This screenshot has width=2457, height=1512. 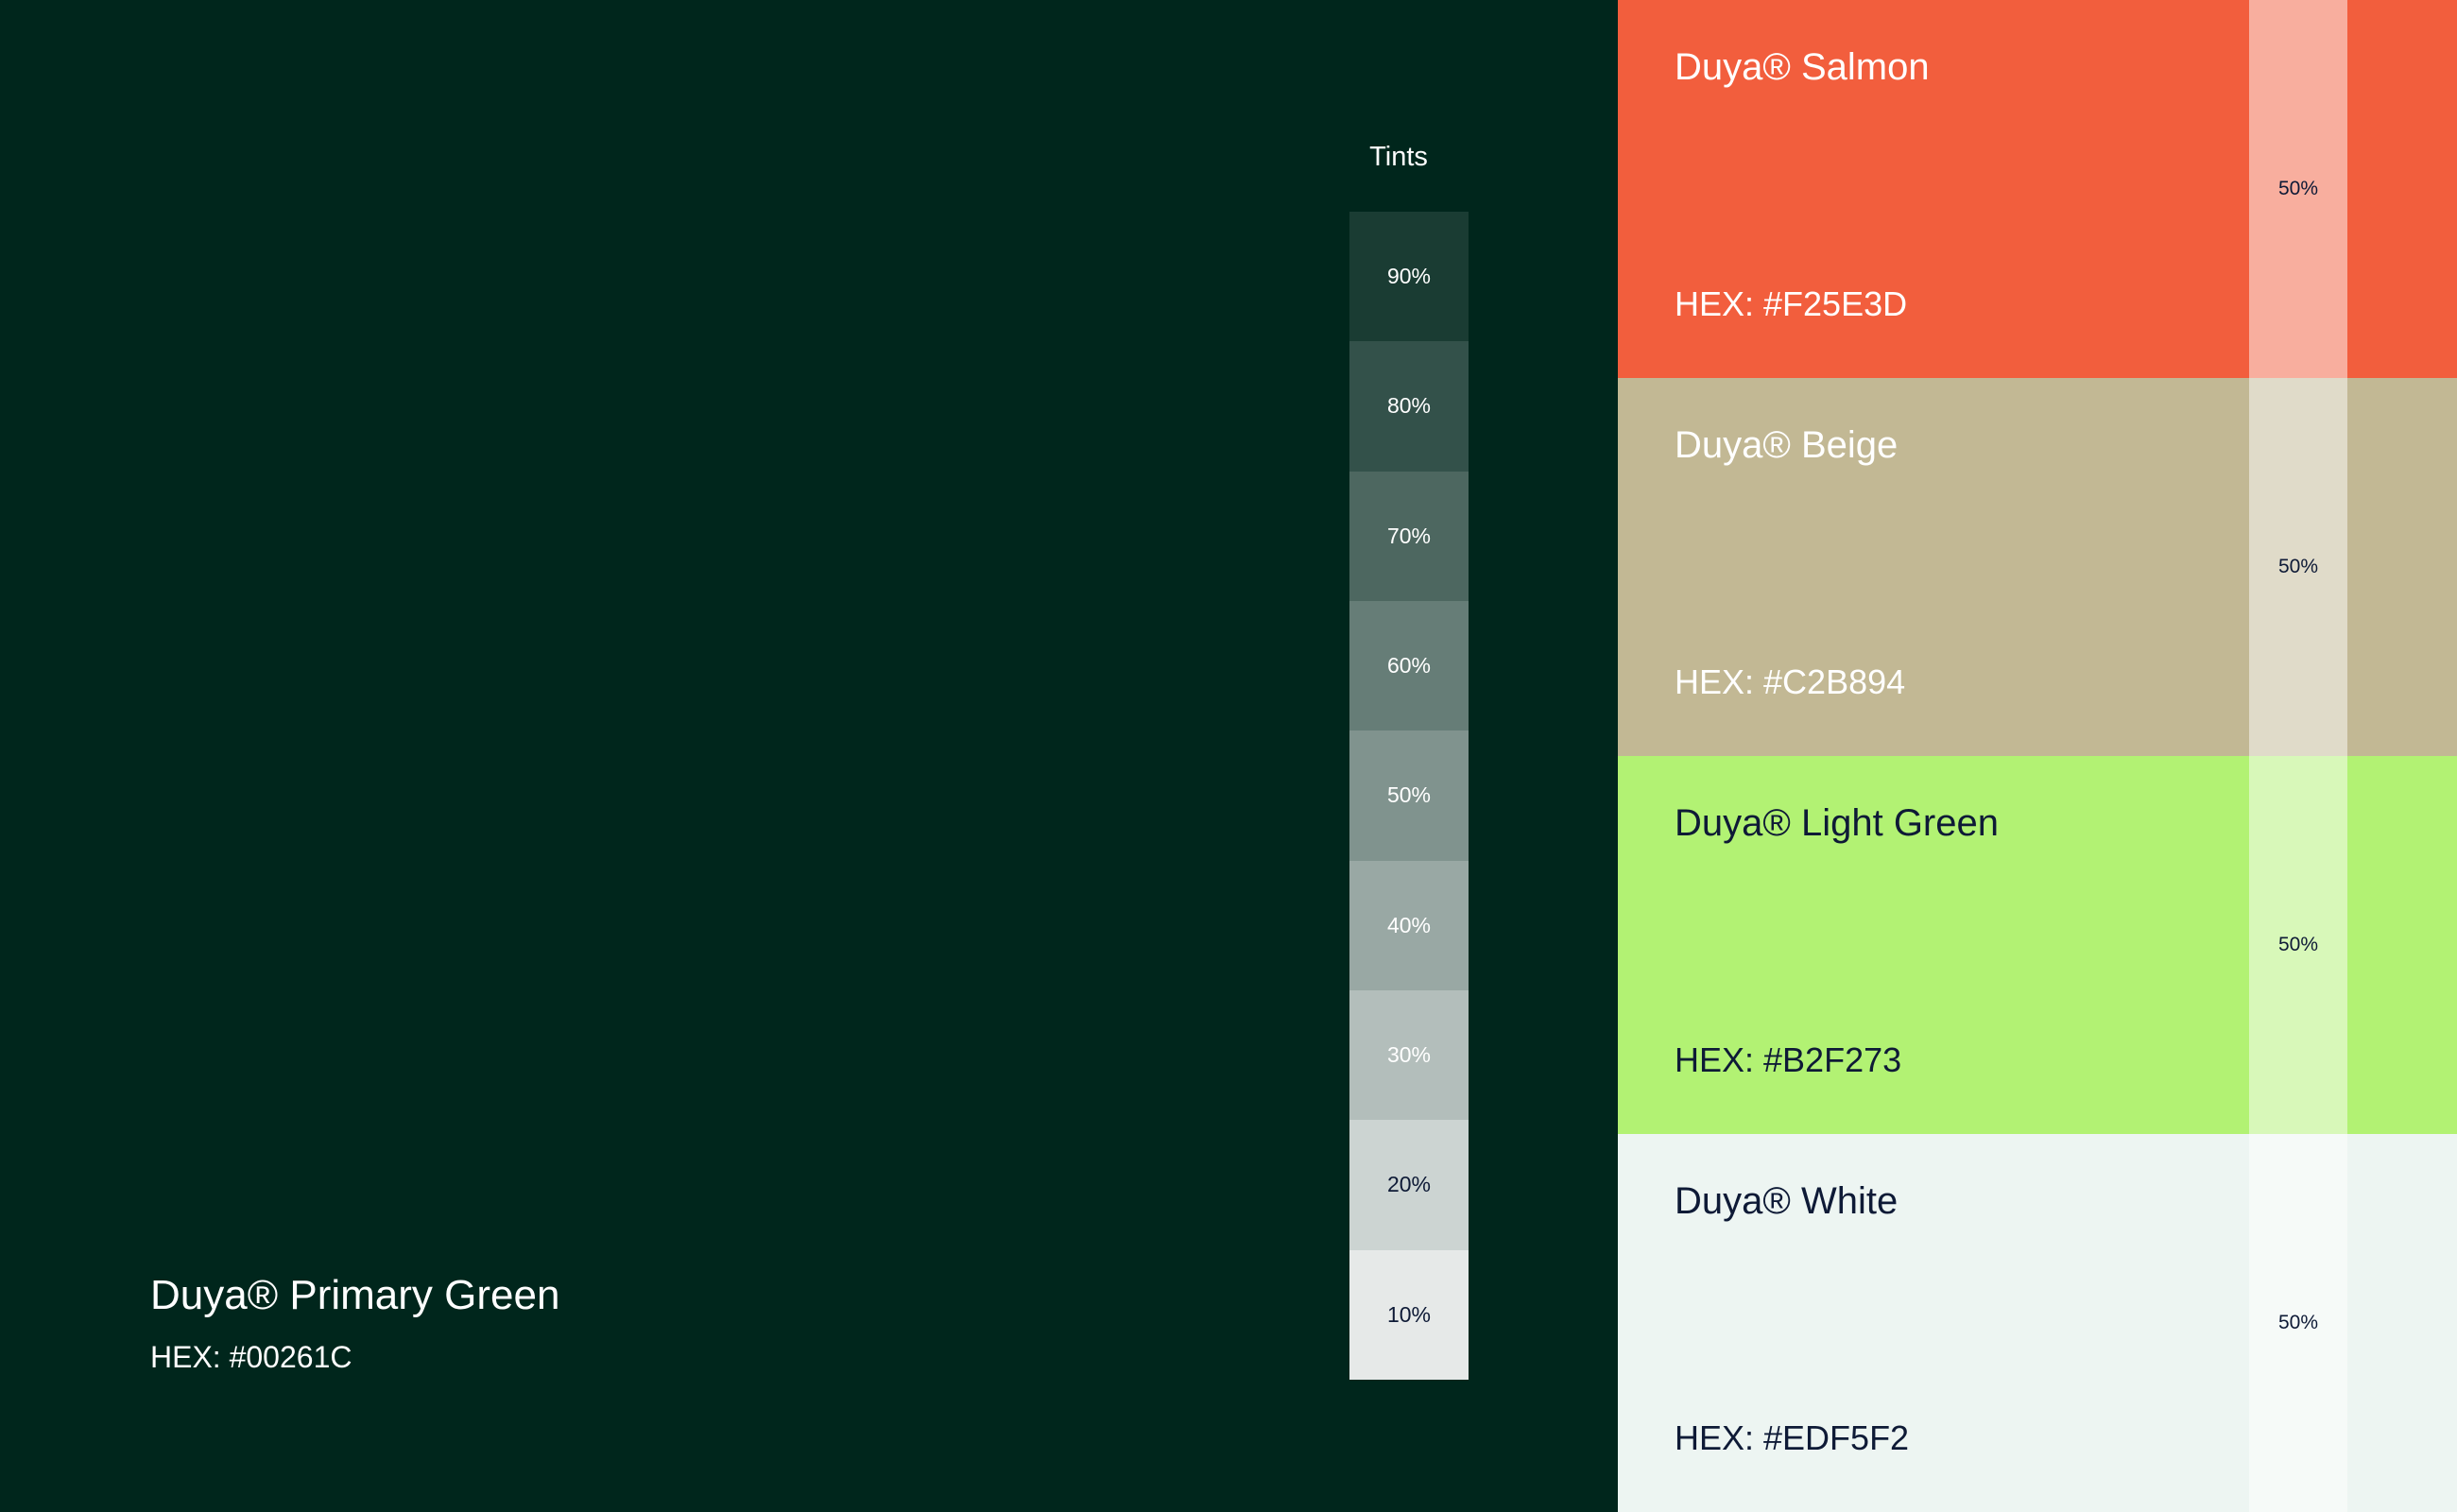 What do you see at coordinates (1802, 67) in the screenshot?
I see `accent-name: Duya® Salmon` at bounding box center [1802, 67].